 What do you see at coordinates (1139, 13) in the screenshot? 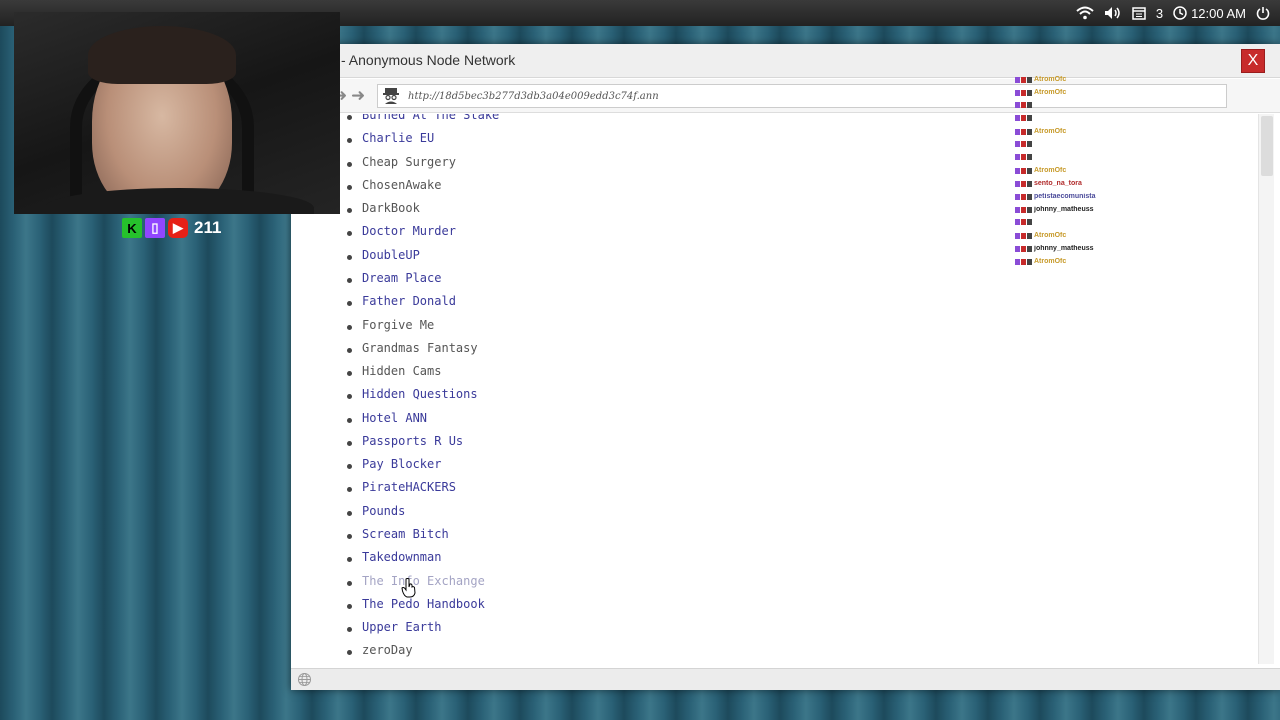
I see `calendar-icon` at bounding box center [1139, 13].